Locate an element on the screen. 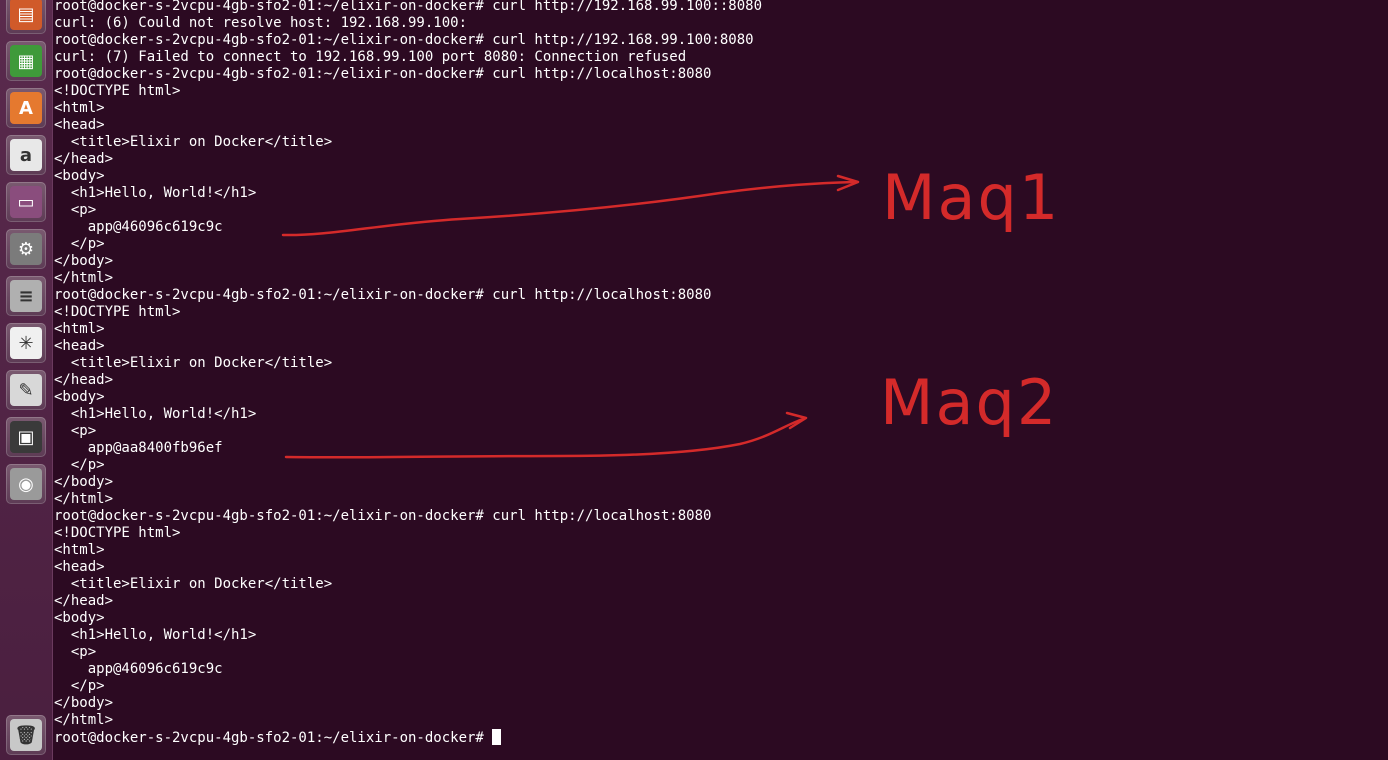 The width and height of the screenshot is (1388, 760). launcher-item-software-center: A is located at coordinates (26, 108).